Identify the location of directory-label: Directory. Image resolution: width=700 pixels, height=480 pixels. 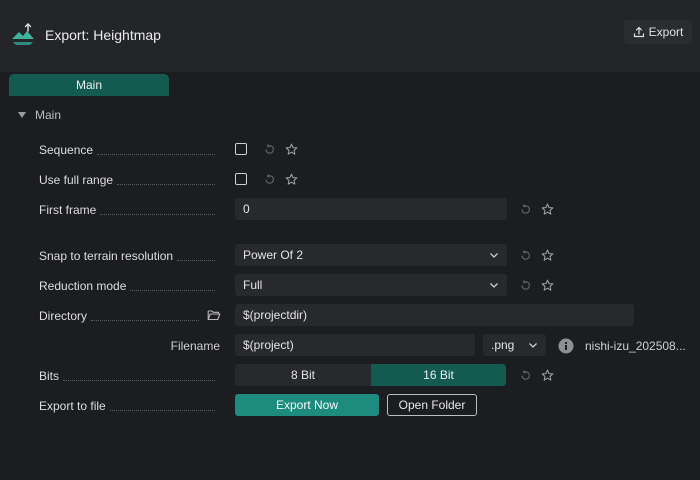
(63, 316).